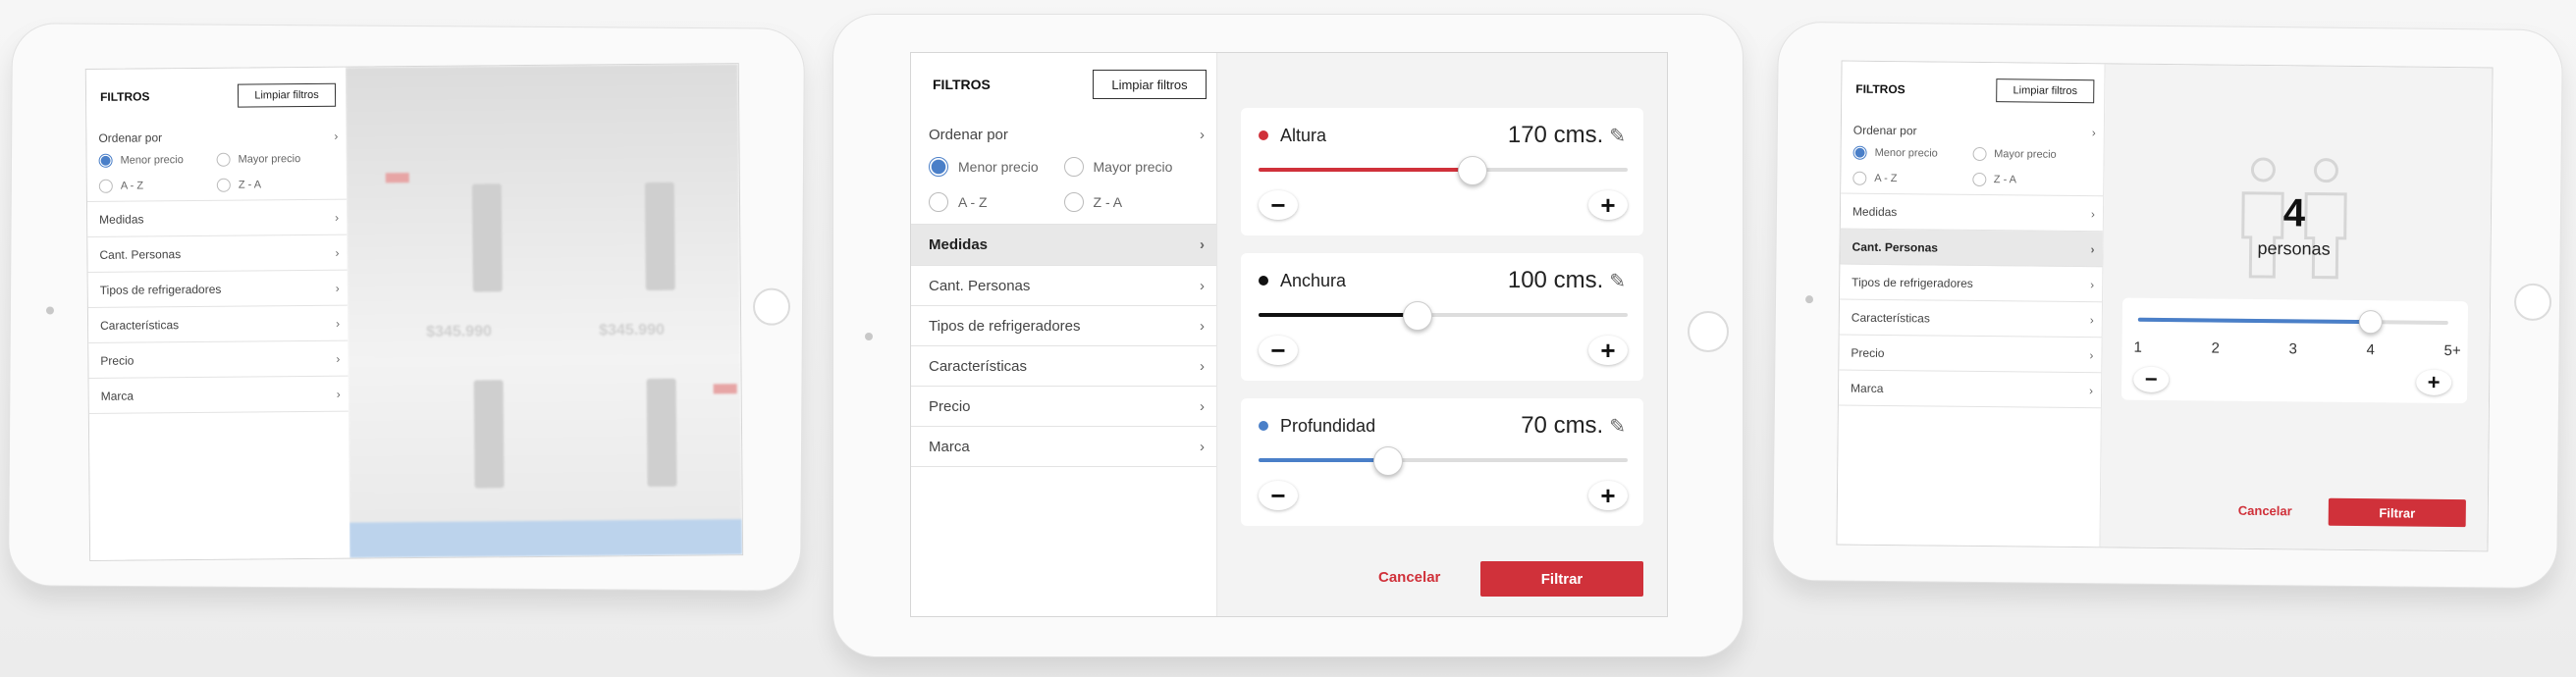 This screenshot has width=2576, height=677. What do you see at coordinates (117, 360) in the screenshot?
I see `category-label: Precio` at bounding box center [117, 360].